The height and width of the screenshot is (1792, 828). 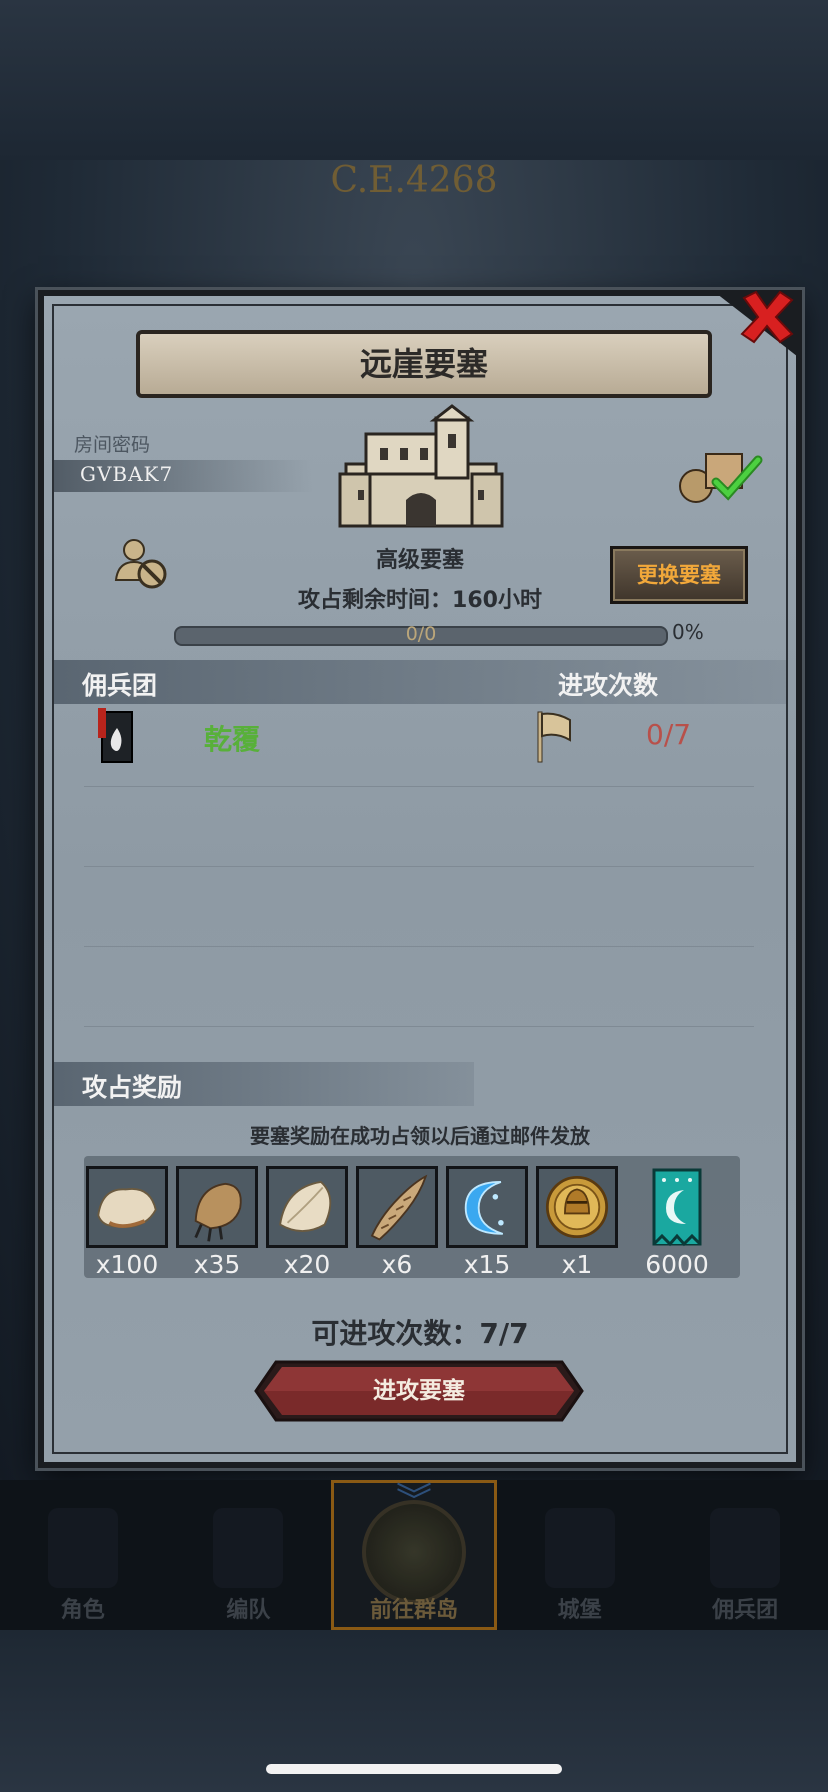 I want to click on attack-flag-icon, so click(x=554, y=737).